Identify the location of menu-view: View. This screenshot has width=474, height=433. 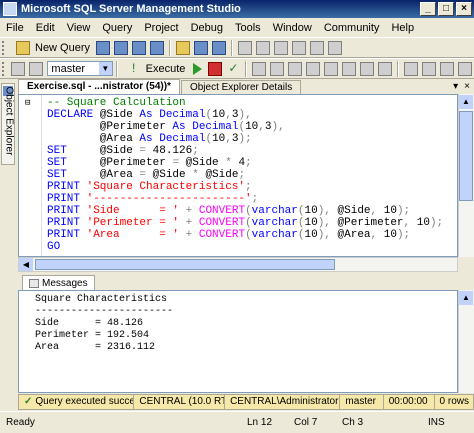
(79, 28).